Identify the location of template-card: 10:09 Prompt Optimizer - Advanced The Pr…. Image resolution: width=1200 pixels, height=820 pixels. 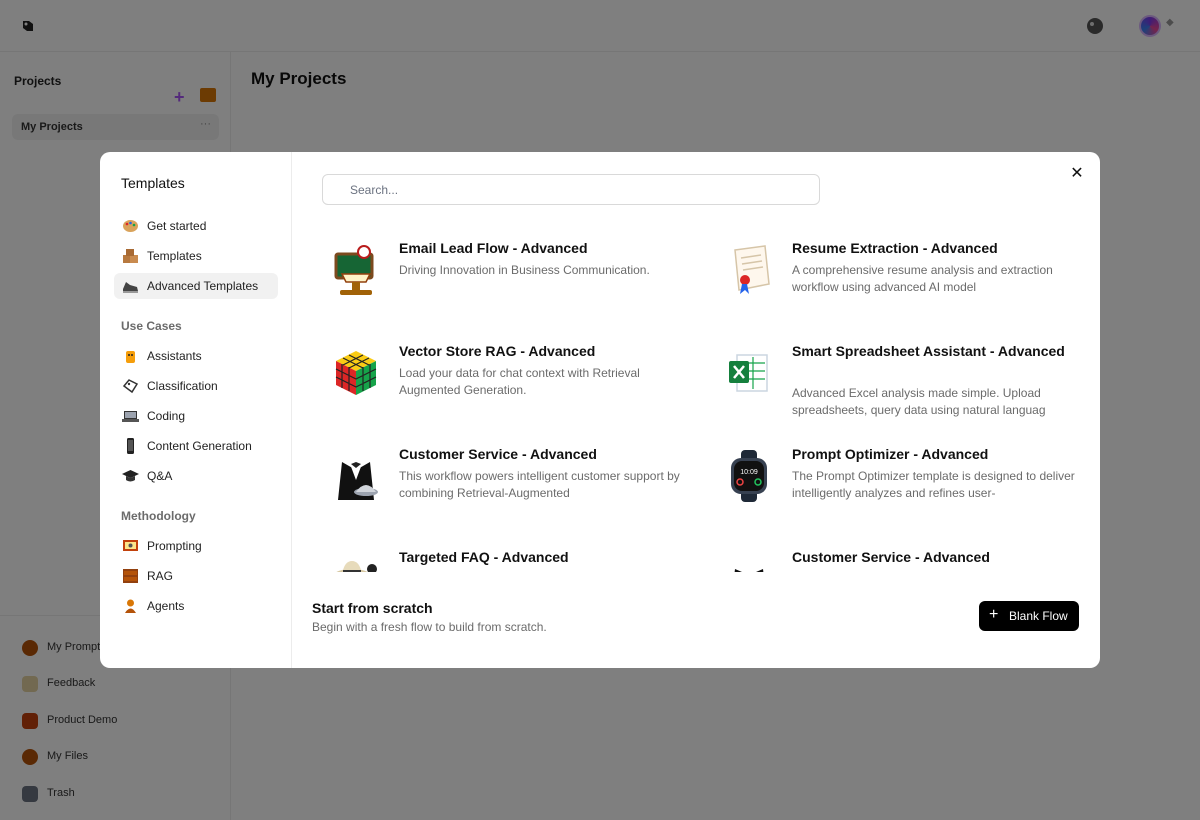
(898, 478).